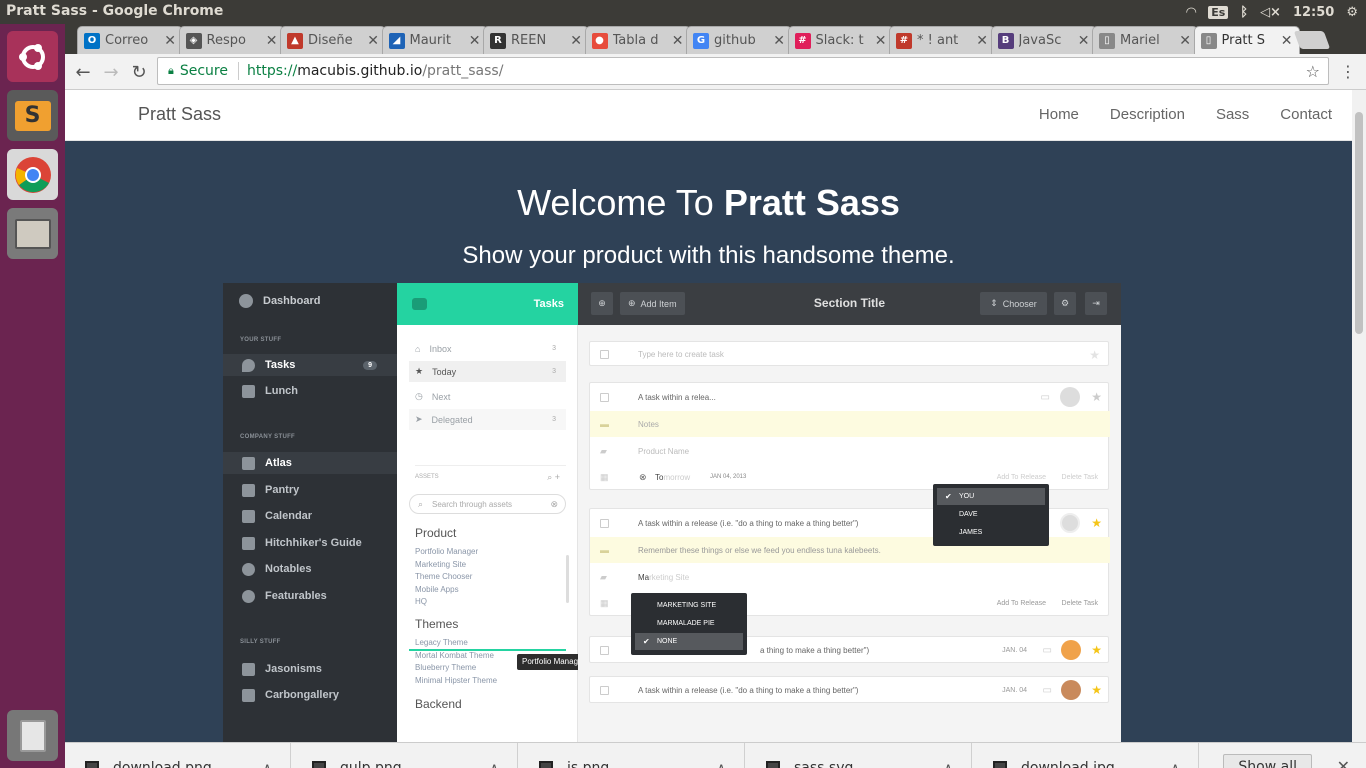  What do you see at coordinates (554, 504) in the screenshot?
I see `clear-icon: ⊗` at bounding box center [554, 504].